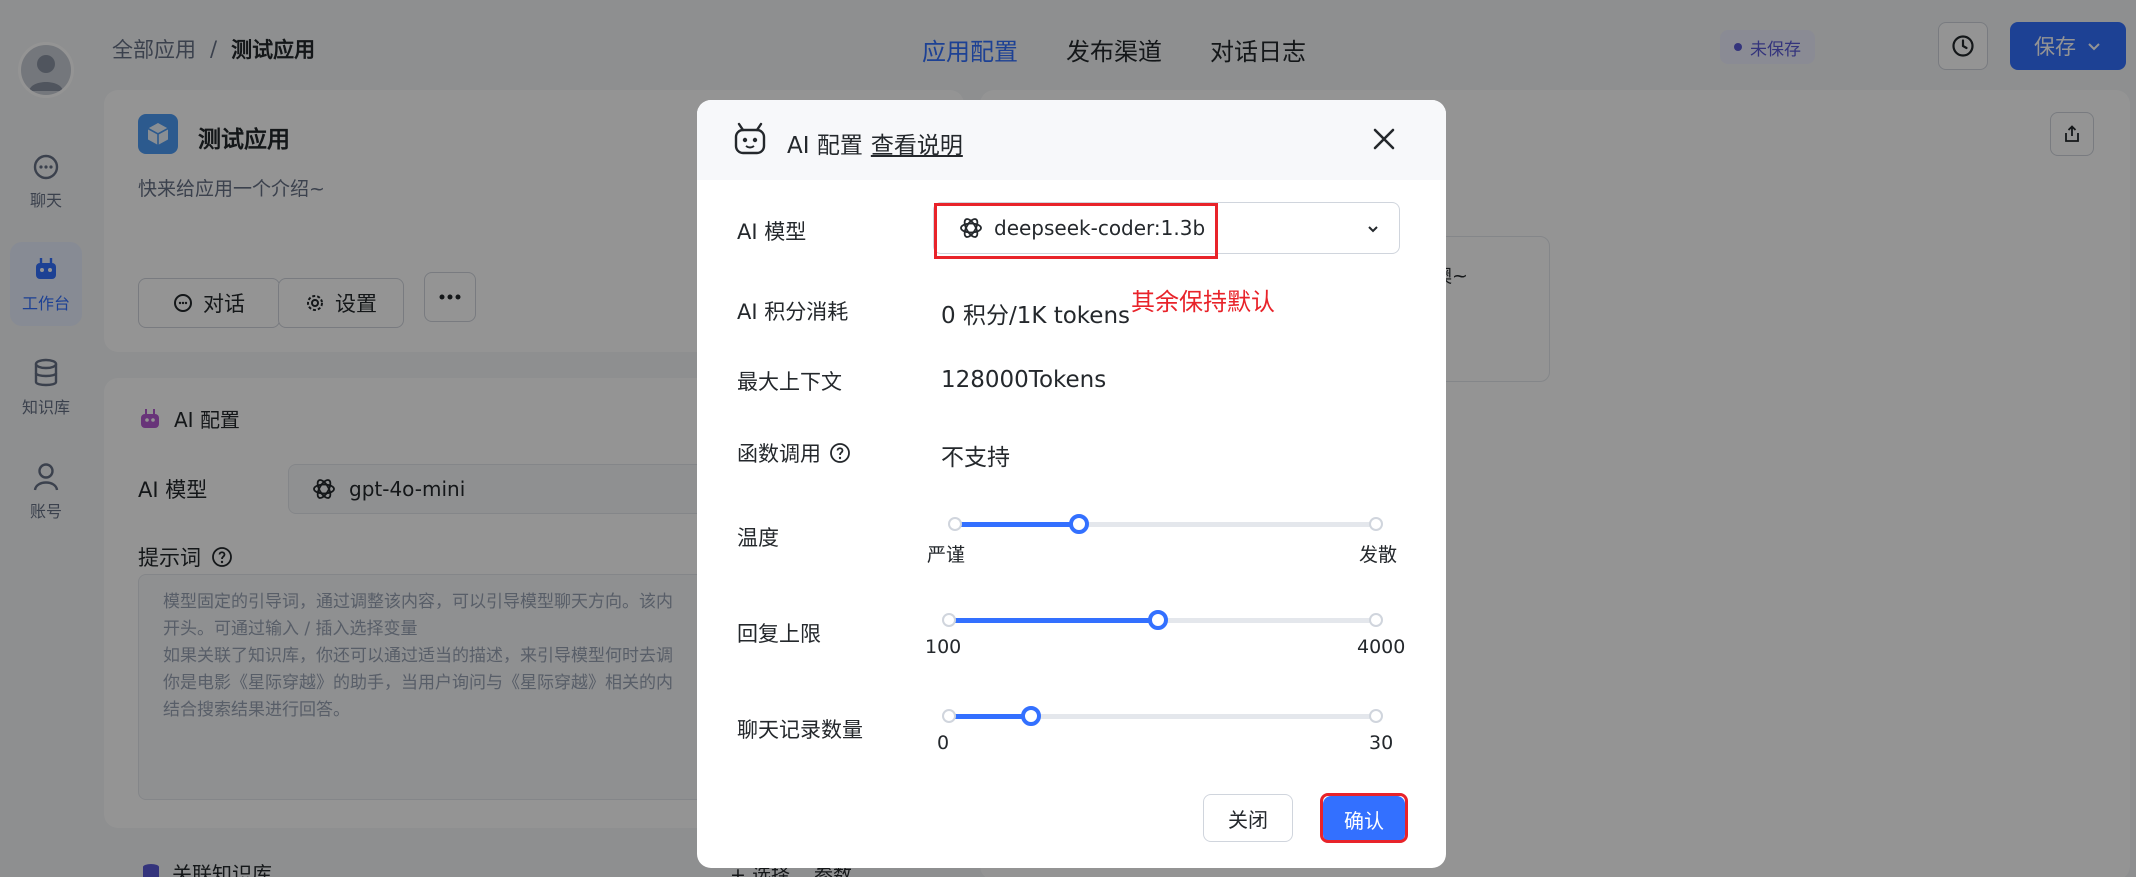 The image size is (2136, 877). Describe the element at coordinates (1381, 743) in the screenshot. I see `history-max-label: 30` at that location.